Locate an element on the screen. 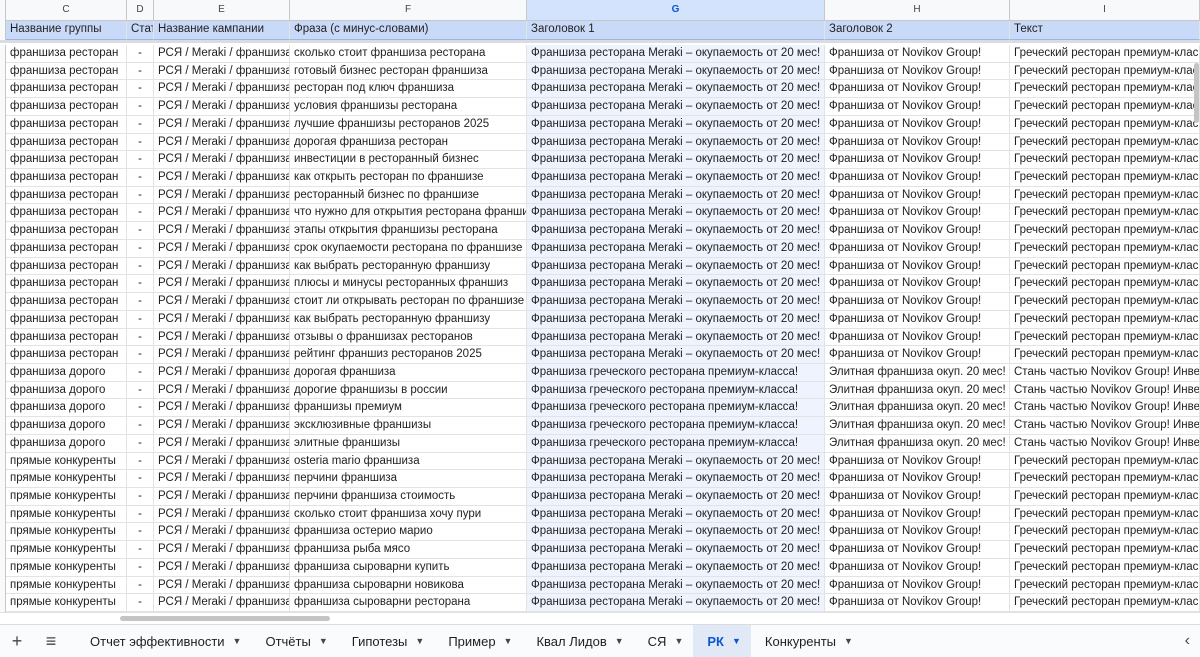  header-cell-f: Фраза (с минус-словами) is located at coordinates (408, 30).